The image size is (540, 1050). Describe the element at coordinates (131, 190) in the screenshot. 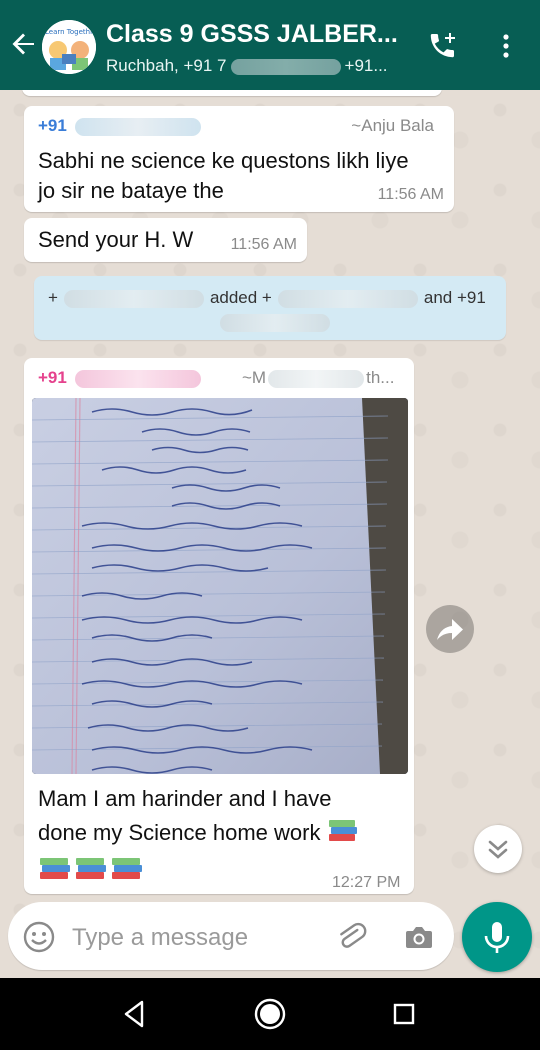

I see `message-line: jo sir ne bataye the` at that location.